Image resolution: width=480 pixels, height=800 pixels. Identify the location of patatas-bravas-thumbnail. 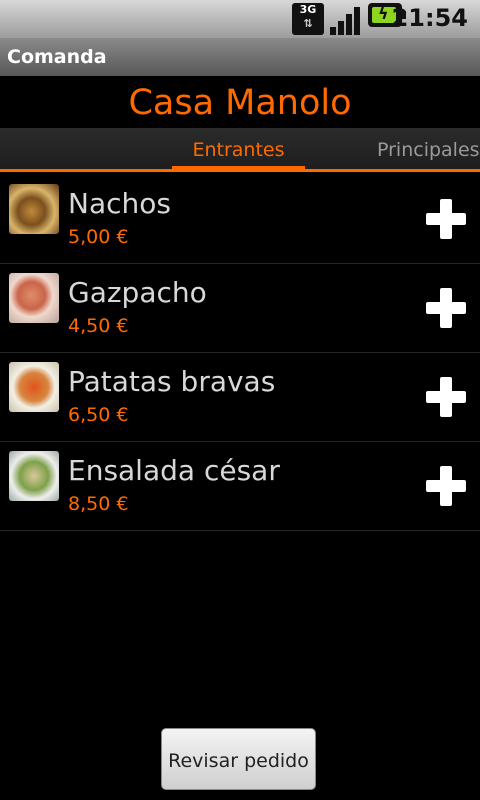
(34, 387).